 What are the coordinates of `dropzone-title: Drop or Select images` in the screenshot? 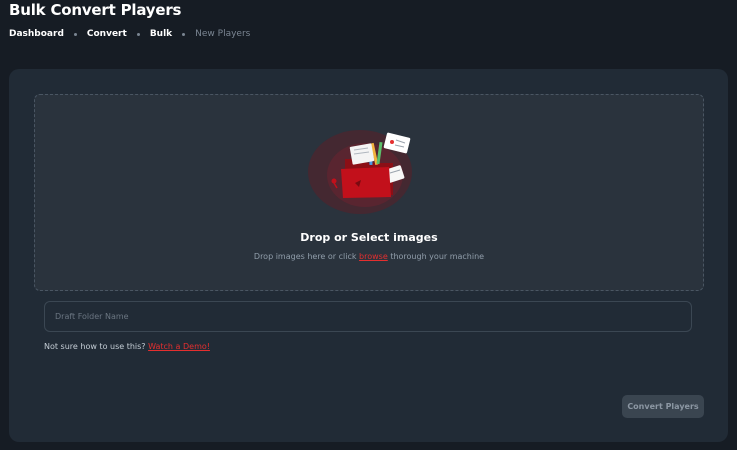 It's located at (369, 237).